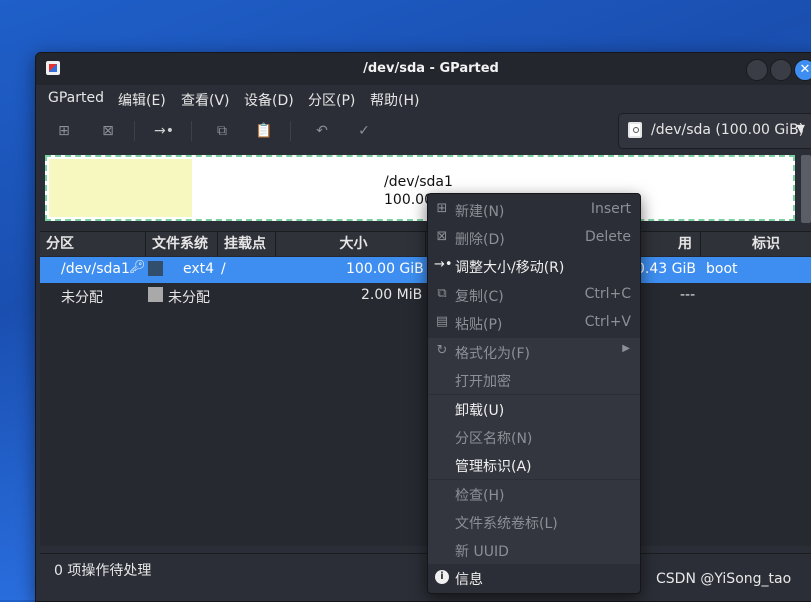 This screenshot has width=811, height=602. Describe the element at coordinates (534, 266) in the screenshot. I see `menu-item-resize-move: →• 调整大小/移动(R)` at that location.